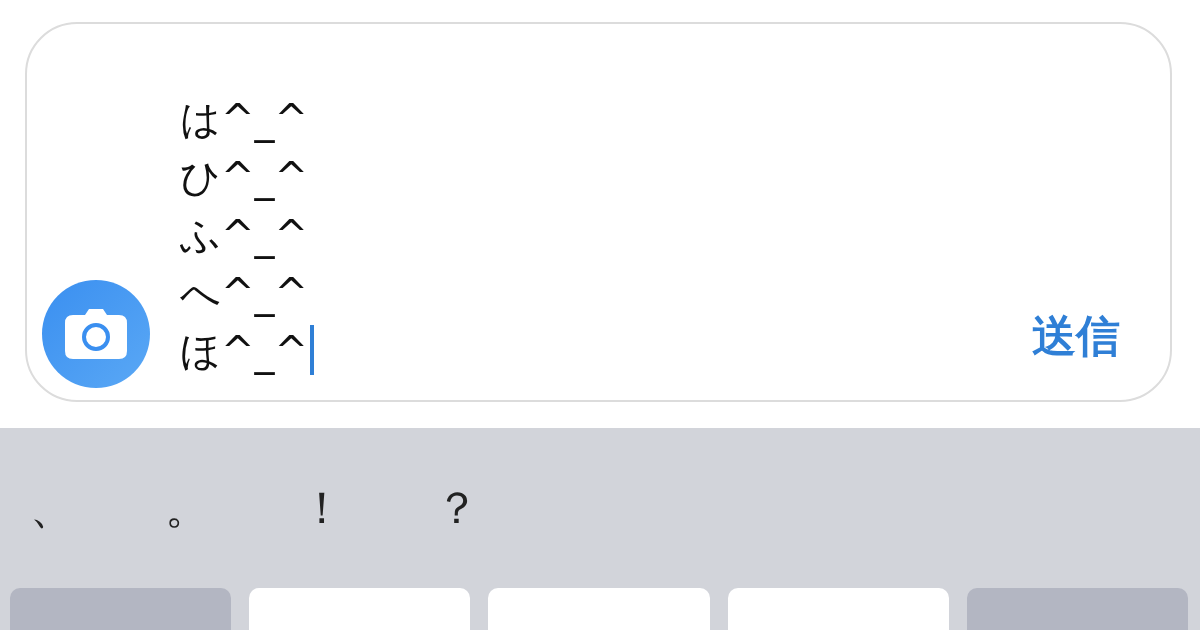 This screenshot has height=630, width=1200. Describe the element at coordinates (96, 334) in the screenshot. I see `camera-icon` at that location.